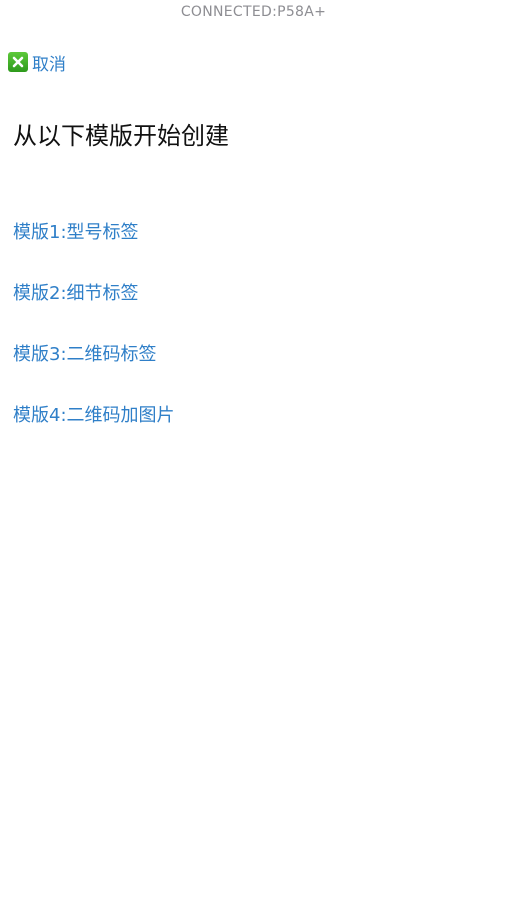 The width and height of the screenshot is (507, 900). I want to click on cancel-button: 取消, so click(37, 62).